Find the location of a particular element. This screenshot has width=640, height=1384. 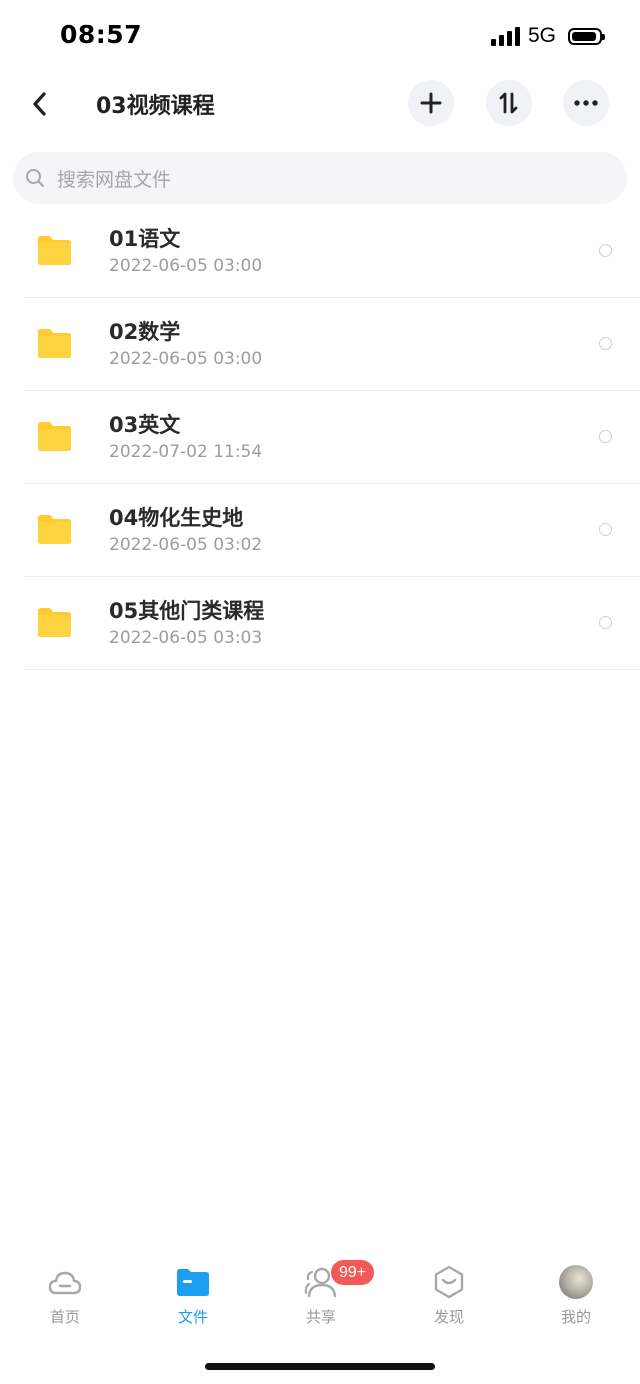

discover-icon is located at coordinates (449, 1282).